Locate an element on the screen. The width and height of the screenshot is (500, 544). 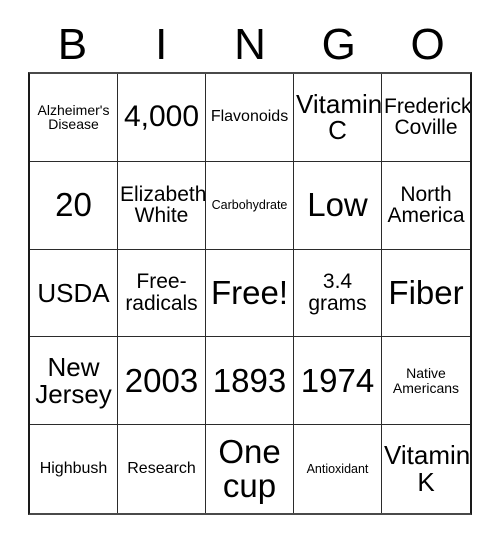
bingo-cell-label: Antioxidant is located at coordinates (337, 468).